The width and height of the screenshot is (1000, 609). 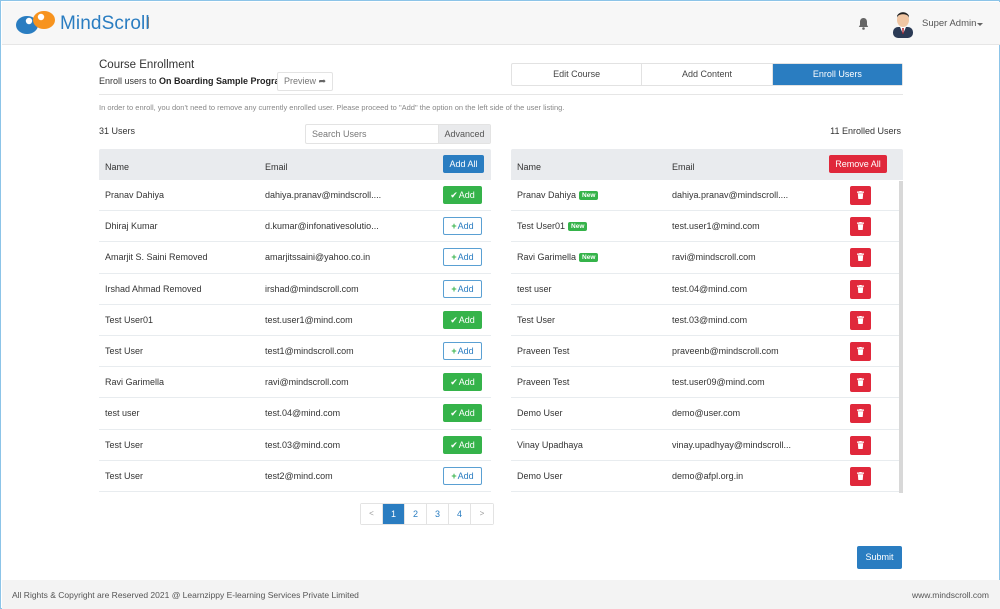 I want to click on enrolled-user-row: Demo User demo@user.com, so click(x=705, y=414).